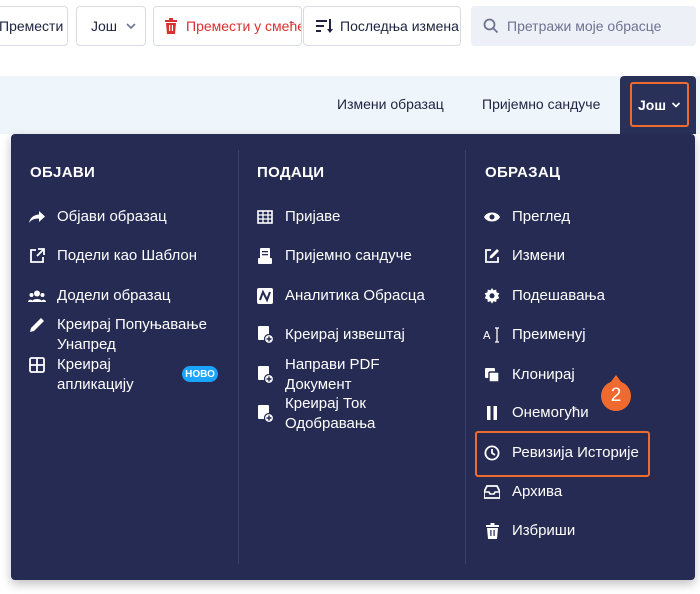 This screenshot has width=700, height=594. I want to click on sort-last-edit-label: Последња измена, so click(399, 26).